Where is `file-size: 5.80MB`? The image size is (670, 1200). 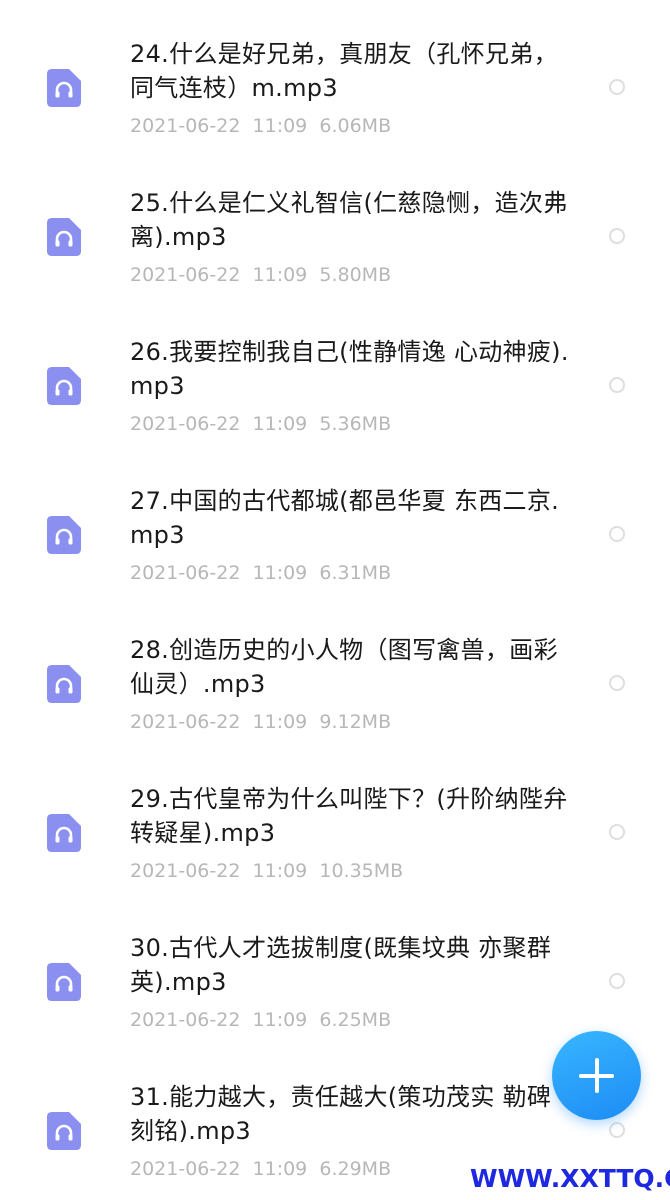
file-size: 5.80MB is located at coordinates (355, 275).